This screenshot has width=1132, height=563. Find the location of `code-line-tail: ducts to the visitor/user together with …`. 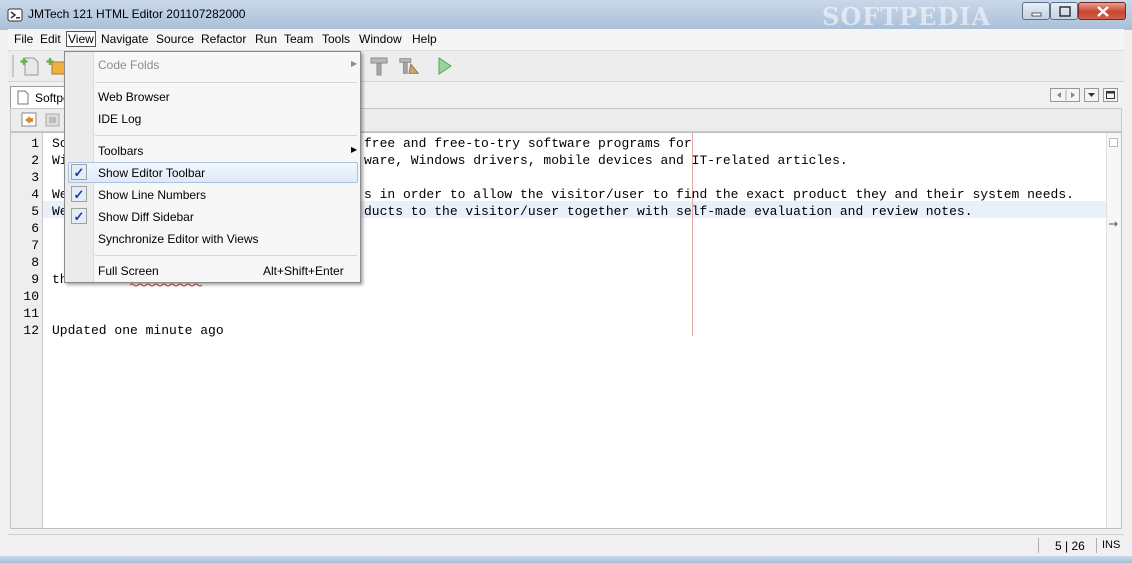

code-line-tail: ducts to the visitor/user together with … is located at coordinates (668, 211).